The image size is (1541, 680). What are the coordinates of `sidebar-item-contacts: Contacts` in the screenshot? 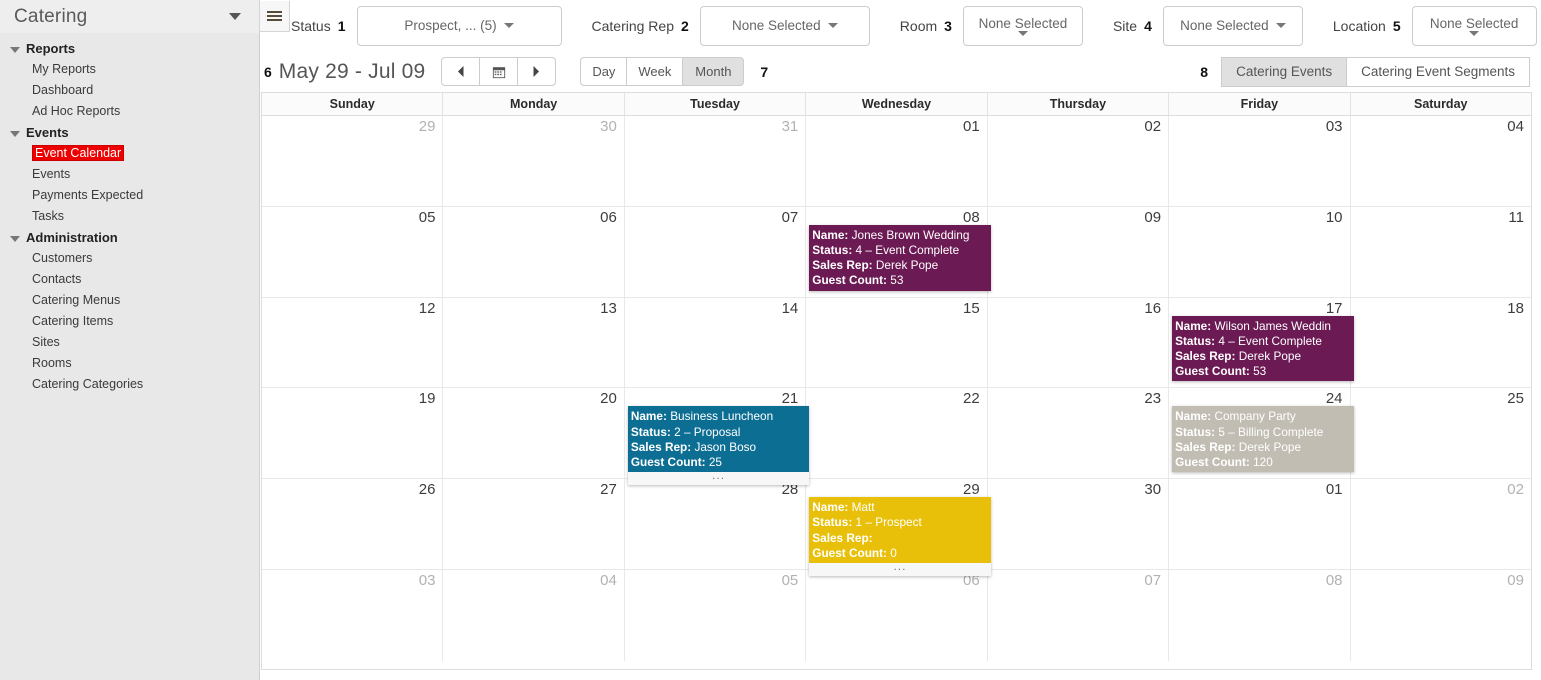 It's located at (129, 279).